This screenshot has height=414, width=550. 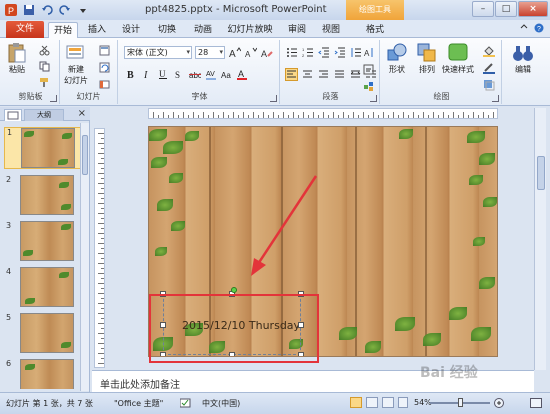 I want to click on customize-toolbar-icon, so click(x=83, y=10).